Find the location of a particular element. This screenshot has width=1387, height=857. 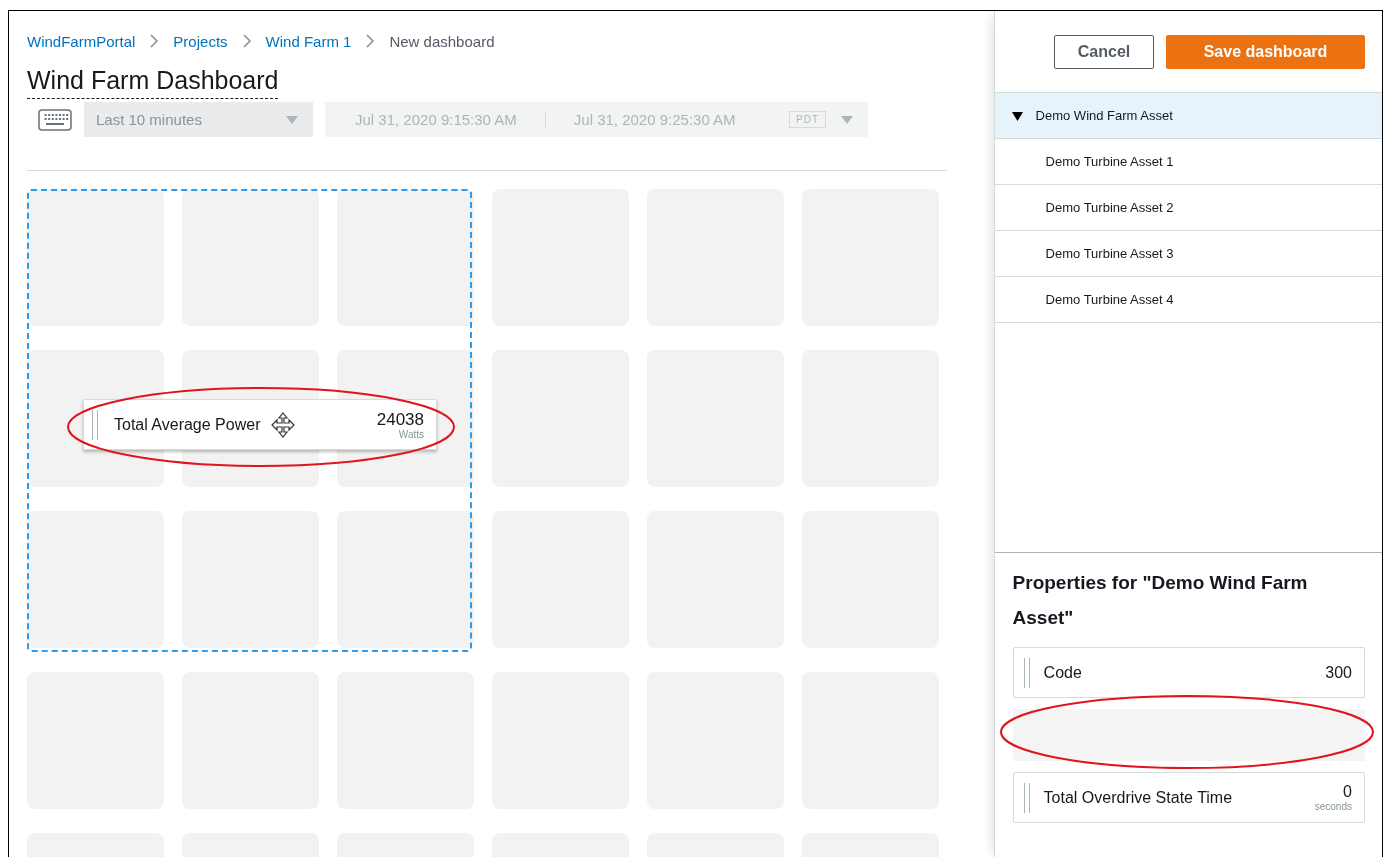

timezone-badge: PDT is located at coordinates (807, 119).